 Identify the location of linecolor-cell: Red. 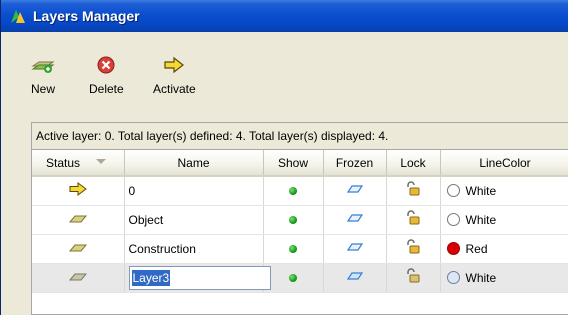
(504, 249).